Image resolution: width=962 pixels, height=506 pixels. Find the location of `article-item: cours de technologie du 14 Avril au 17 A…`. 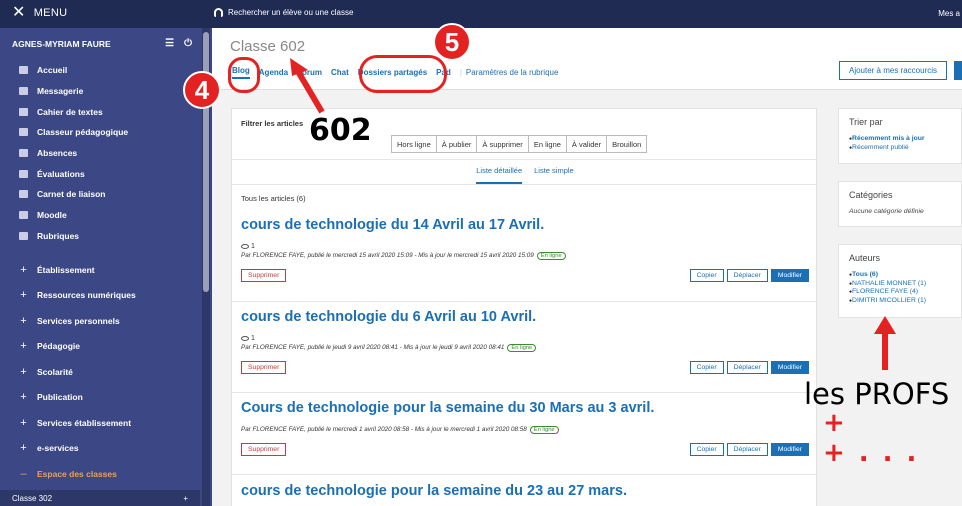

article-item: cours de technologie du 14 Avril au 17 A… is located at coordinates (525, 255).